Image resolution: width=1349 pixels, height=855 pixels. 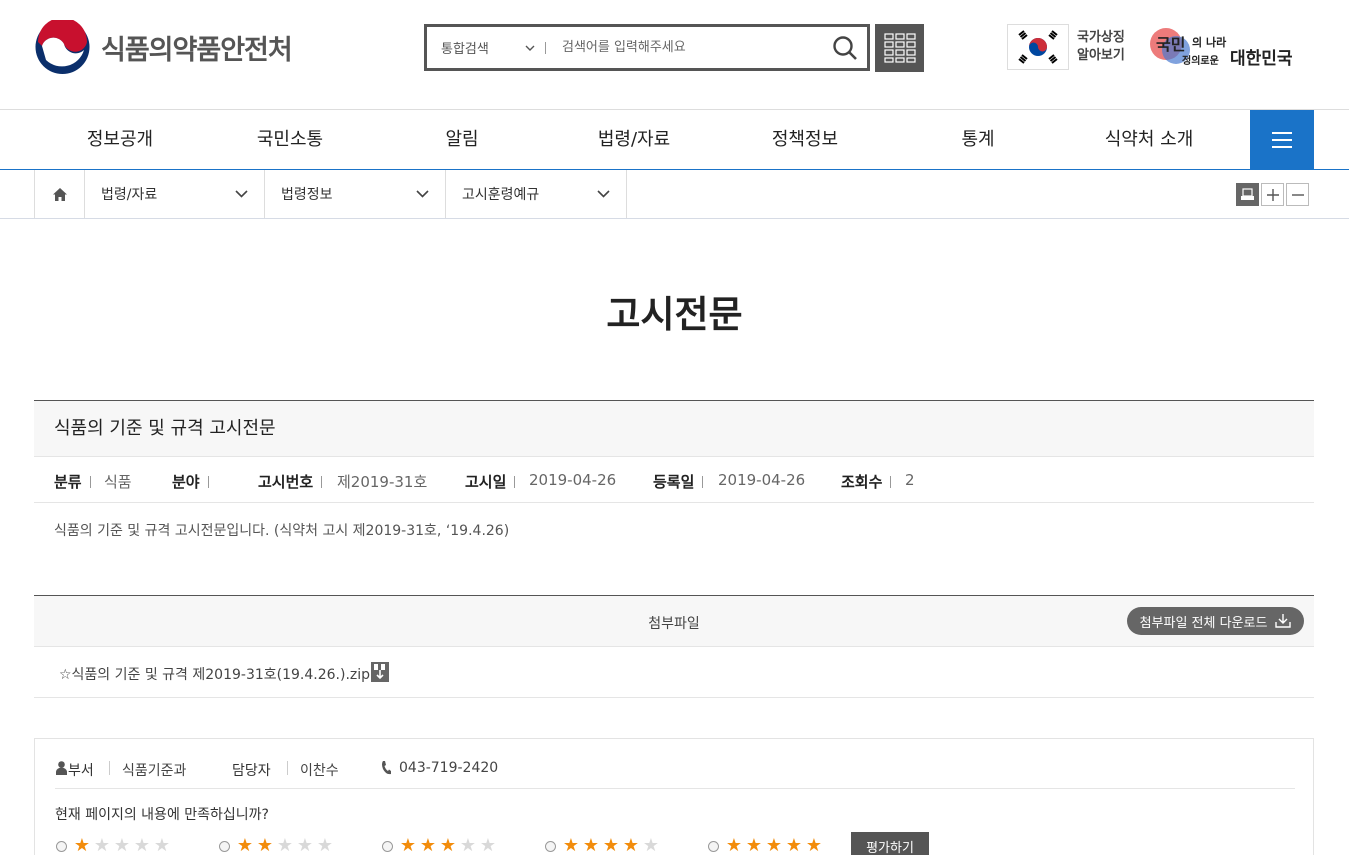 What do you see at coordinates (866, 481) in the screenshot?
I see `meta-views-label: 조회수` at bounding box center [866, 481].